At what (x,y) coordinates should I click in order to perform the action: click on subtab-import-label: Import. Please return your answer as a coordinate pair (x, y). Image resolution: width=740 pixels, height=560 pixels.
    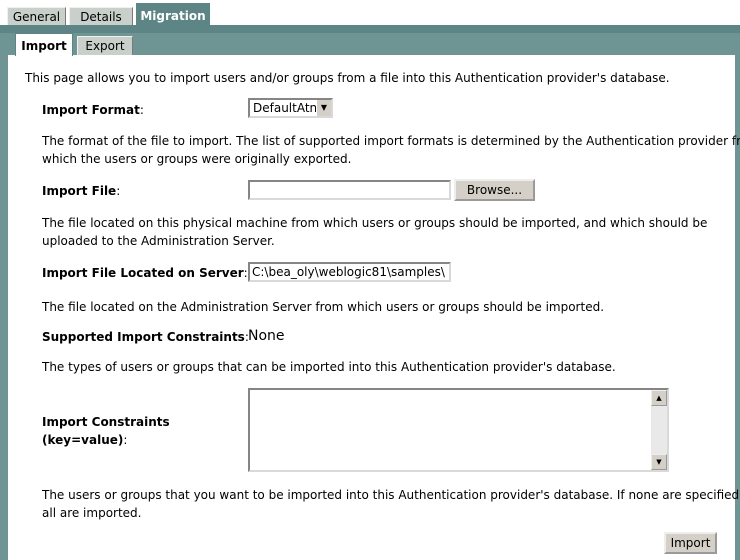
    Looking at the image, I should click on (44, 46).